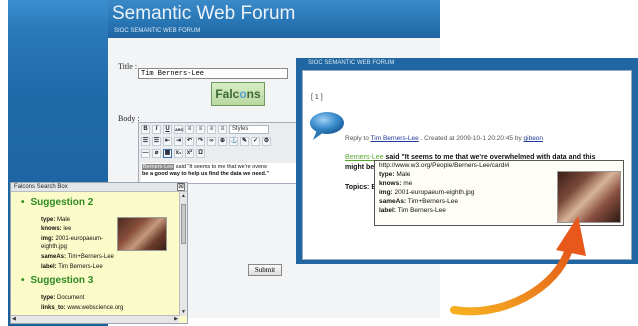  Describe the element at coordinates (189, 153) in the screenshot. I see `superscript-button: x²` at that location.